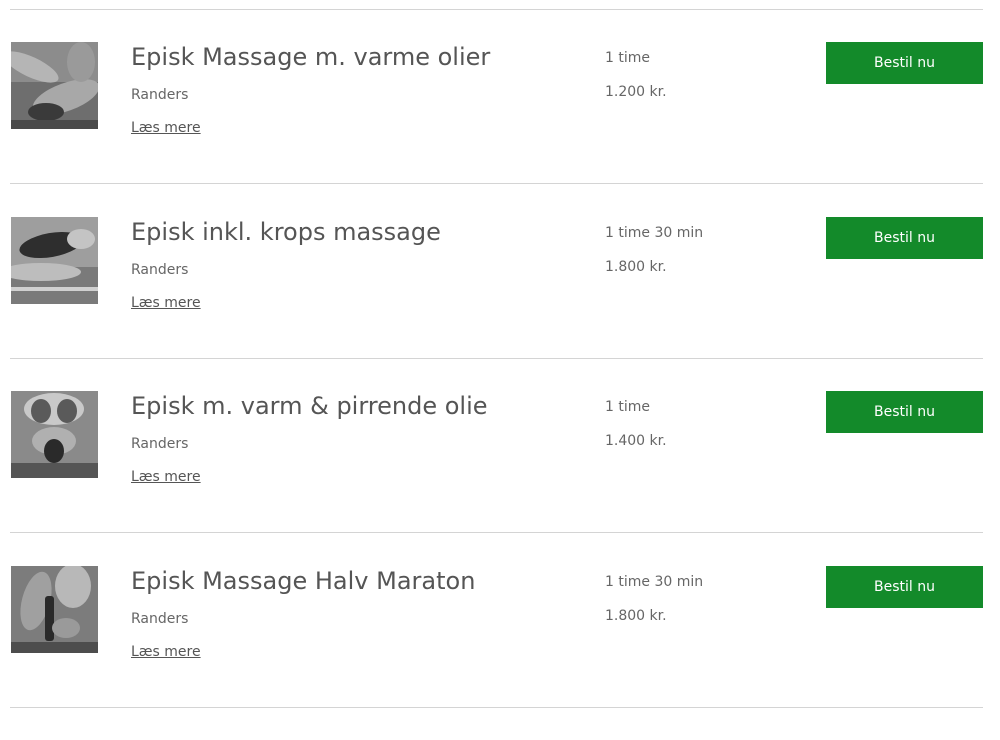  What do you see at coordinates (309, 406) in the screenshot?
I see `service-title: Episk m. varm & pirrende olie` at bounding box center [309, 406].